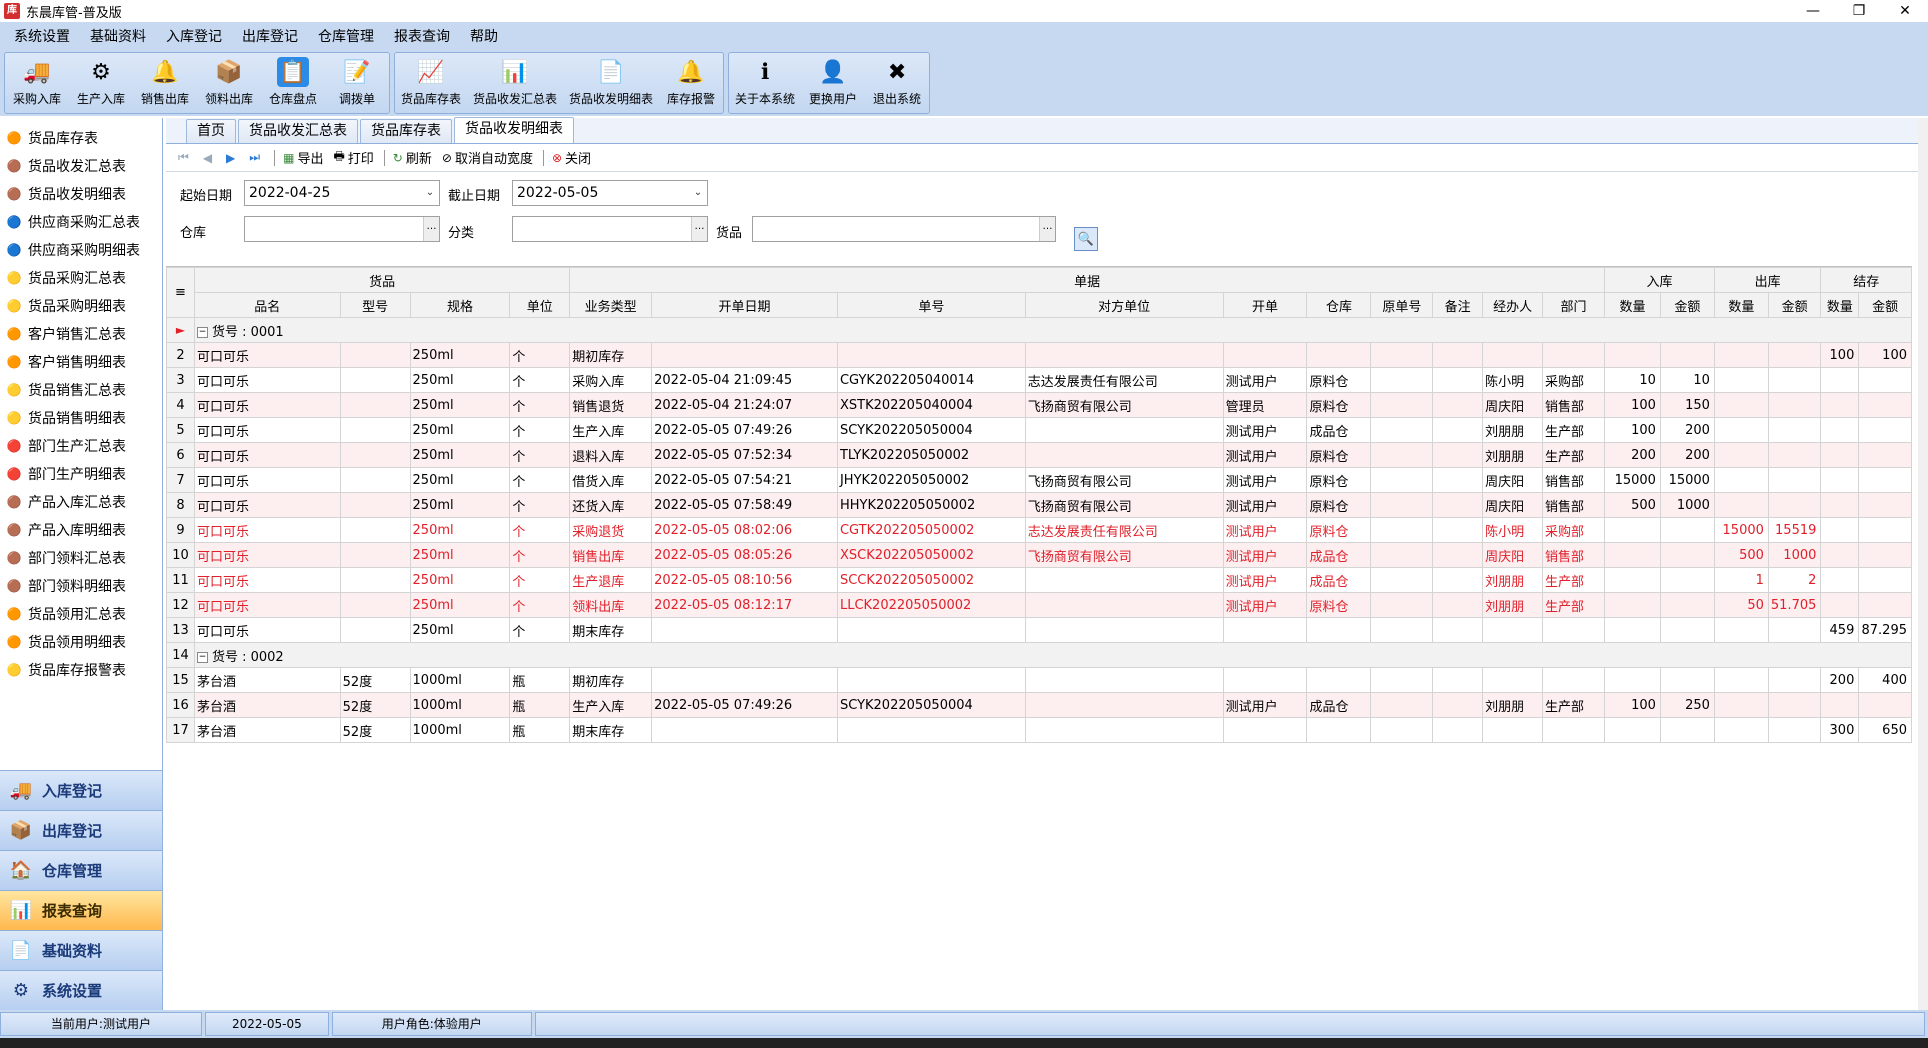  Describe the element at coordinates (611, 530) in the screenshot. I see `table-cell: 采购退货` at that location.